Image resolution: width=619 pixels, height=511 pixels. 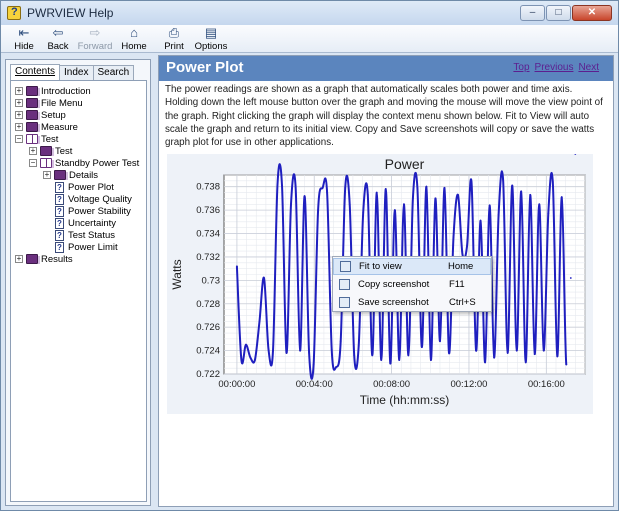 I want to click on menu-item-copy-screenshot: Copy screenshot F11, so click(x=412, y=284).